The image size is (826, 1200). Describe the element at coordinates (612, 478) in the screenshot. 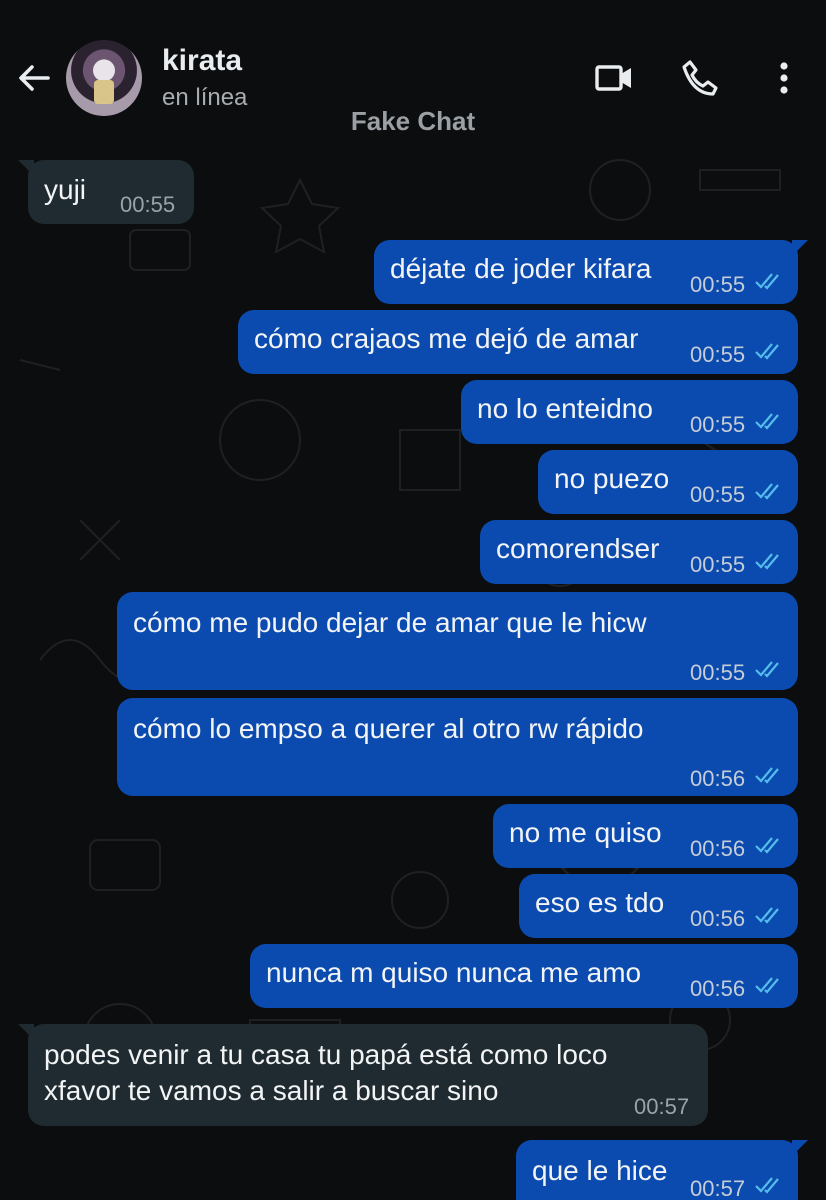

I see `message-text: no puezo` at that location.